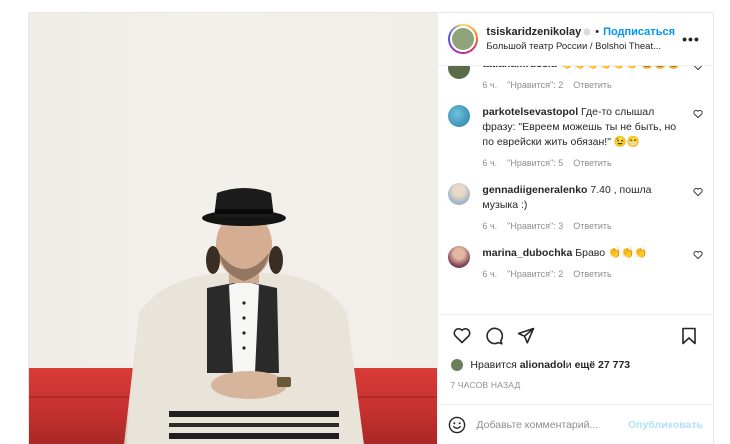 This screenshot has width=730, height=444. What do you see at coordinates (587, 32) in the screenshot?
I see `verified-icon` at bounding box center [587, 32].